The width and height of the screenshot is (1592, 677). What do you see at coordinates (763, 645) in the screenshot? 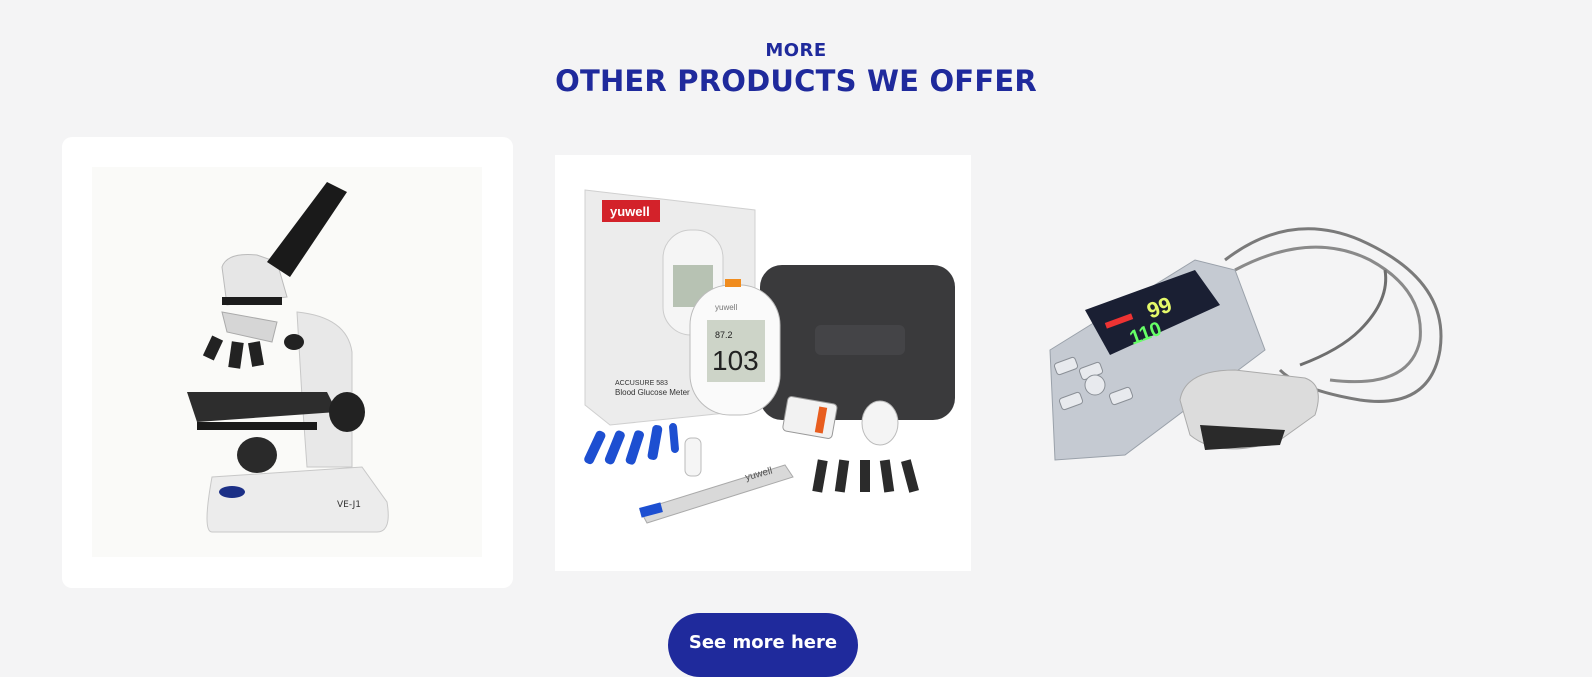
I see `see-more-button: See more here` at bounding box center [763, 645].